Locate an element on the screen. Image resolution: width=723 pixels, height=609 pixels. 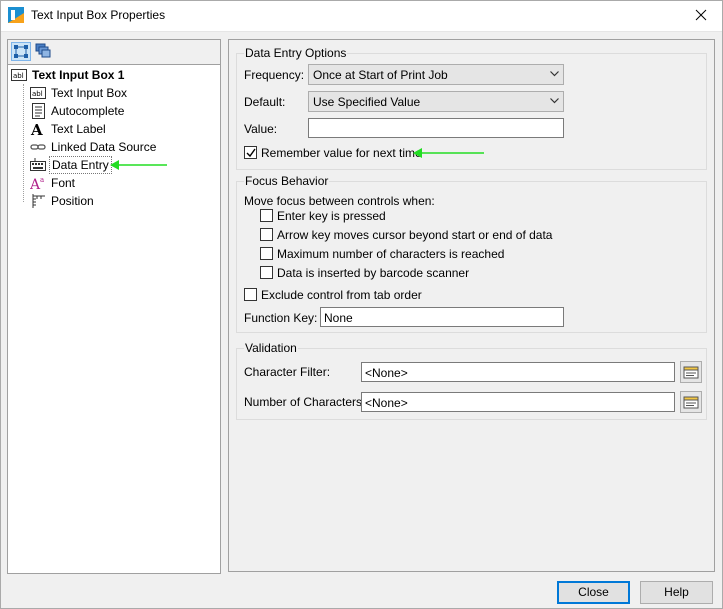
checkmark-icon is located at coordinates (251, 153).